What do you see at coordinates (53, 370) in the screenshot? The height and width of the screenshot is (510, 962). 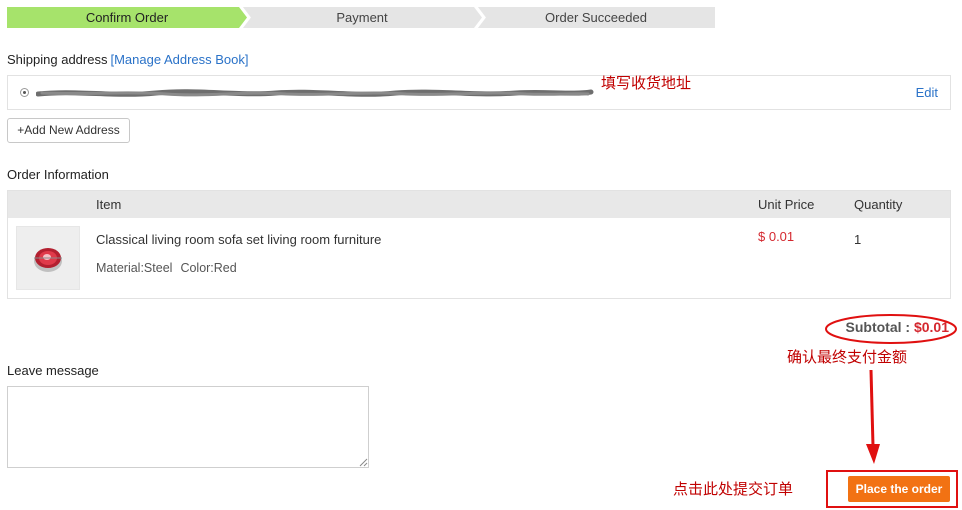 I see `leave-message-label: Leave message` at bounding box center [53, 370].